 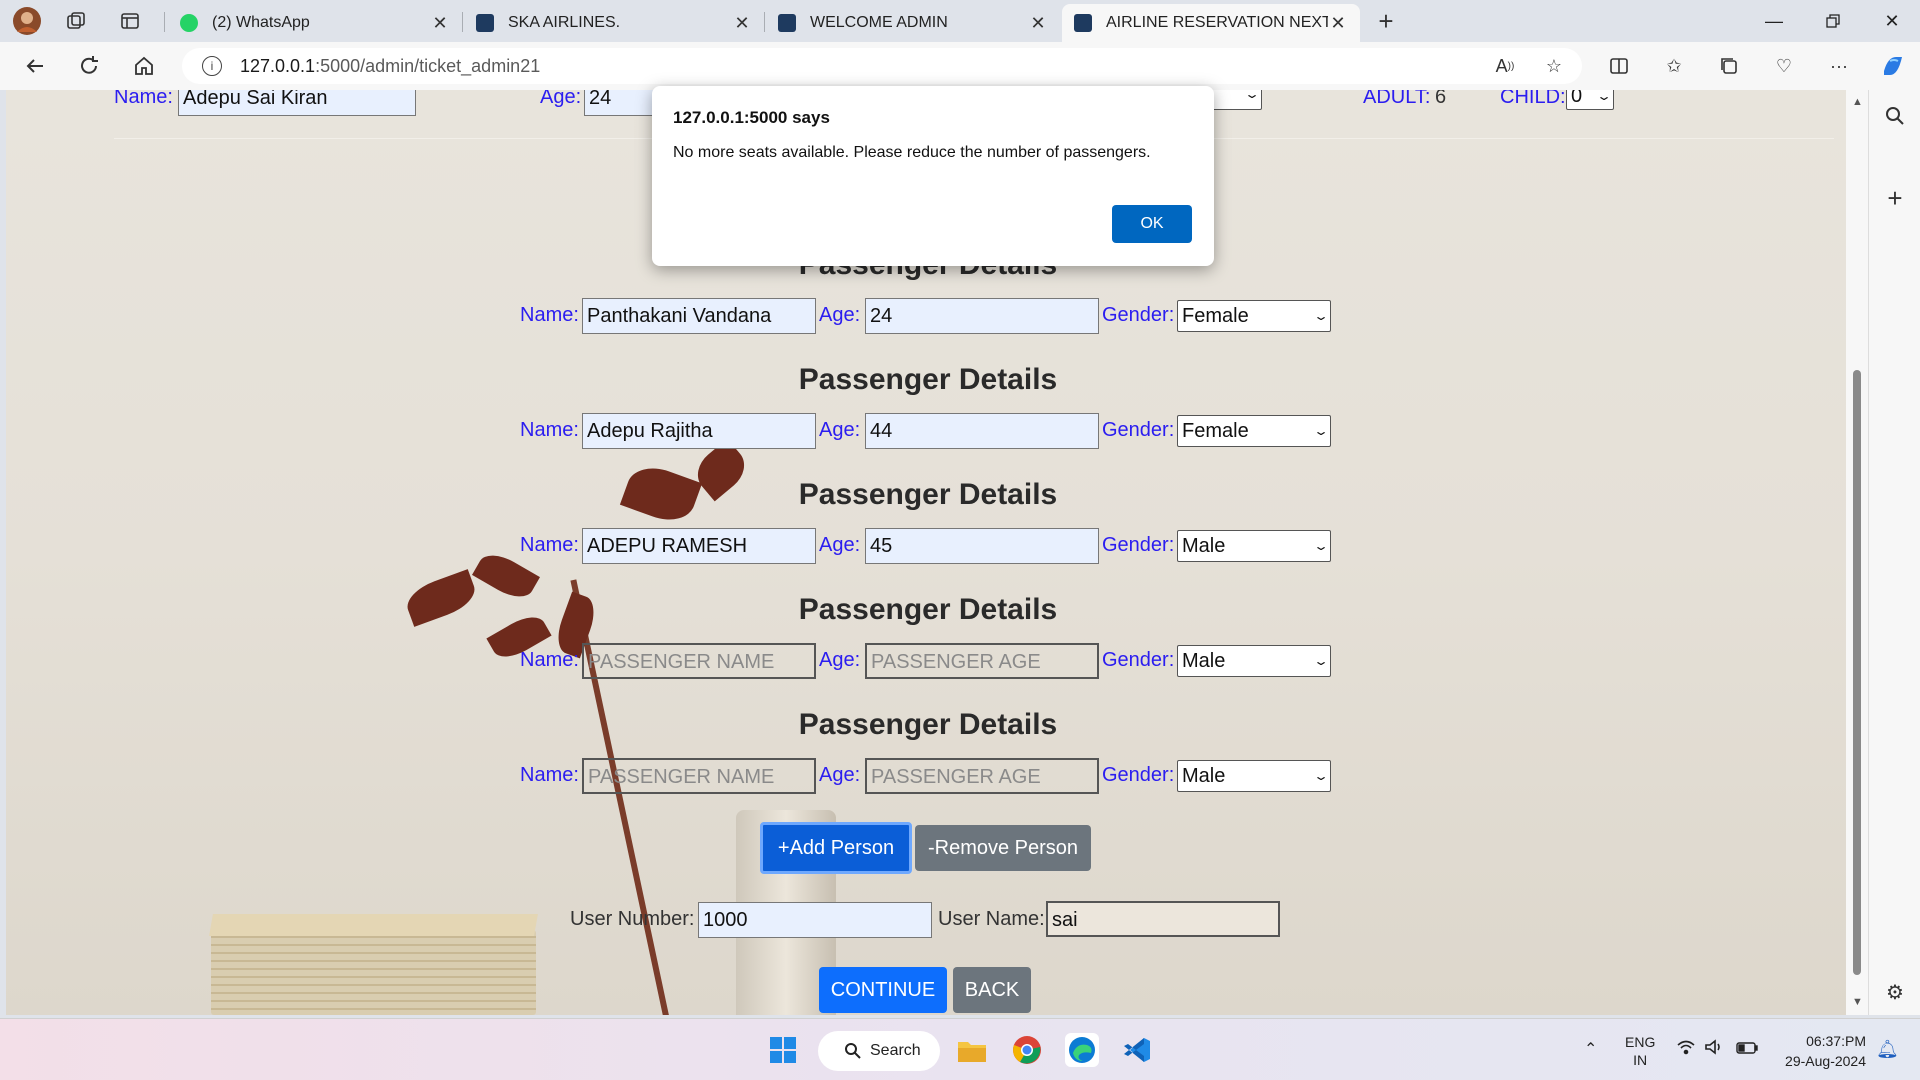 I want to click on tab-airline-reservation: AIRLINE RESERVATION NEXT STEP ✕, so click(x=1211, y=23).